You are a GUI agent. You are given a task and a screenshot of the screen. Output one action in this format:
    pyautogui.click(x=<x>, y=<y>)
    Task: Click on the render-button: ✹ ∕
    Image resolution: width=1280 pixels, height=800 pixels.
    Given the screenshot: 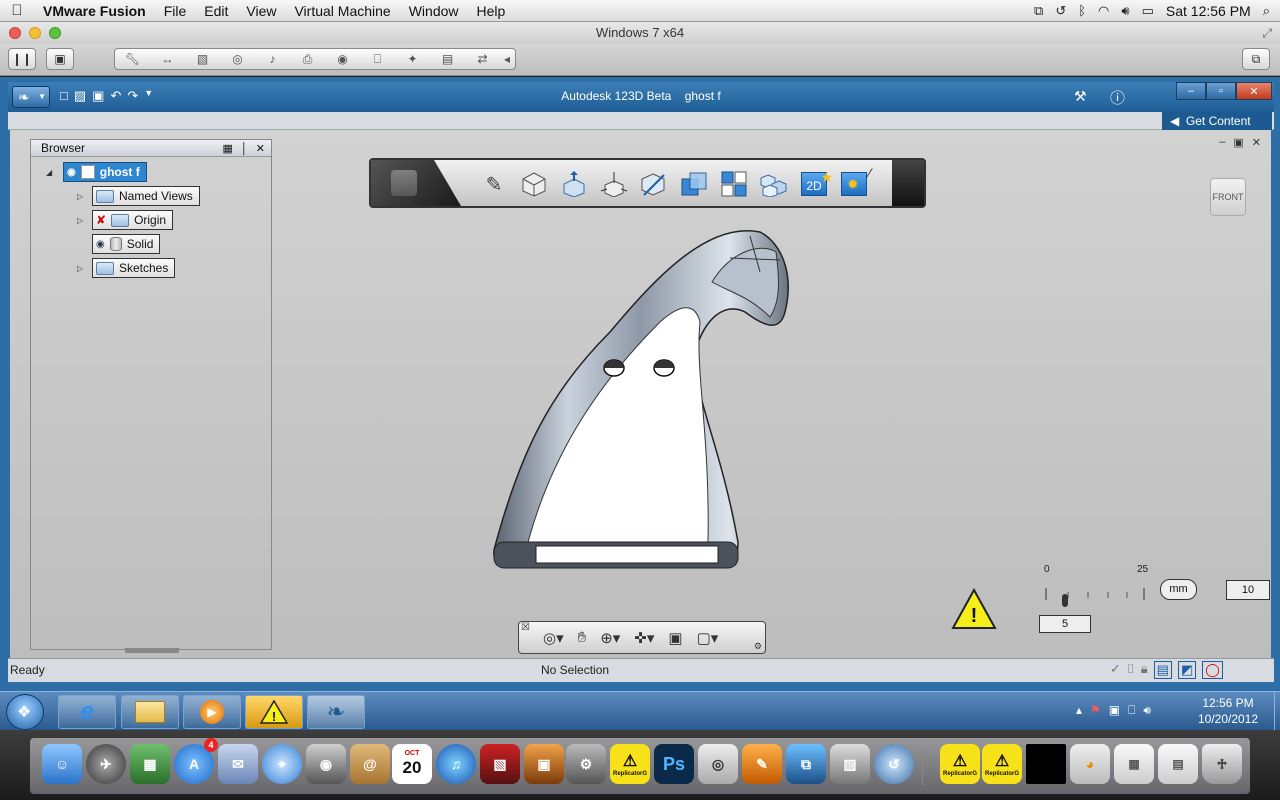 What is the action you would take?
    pyautogui.click(x=854, y=182)
    